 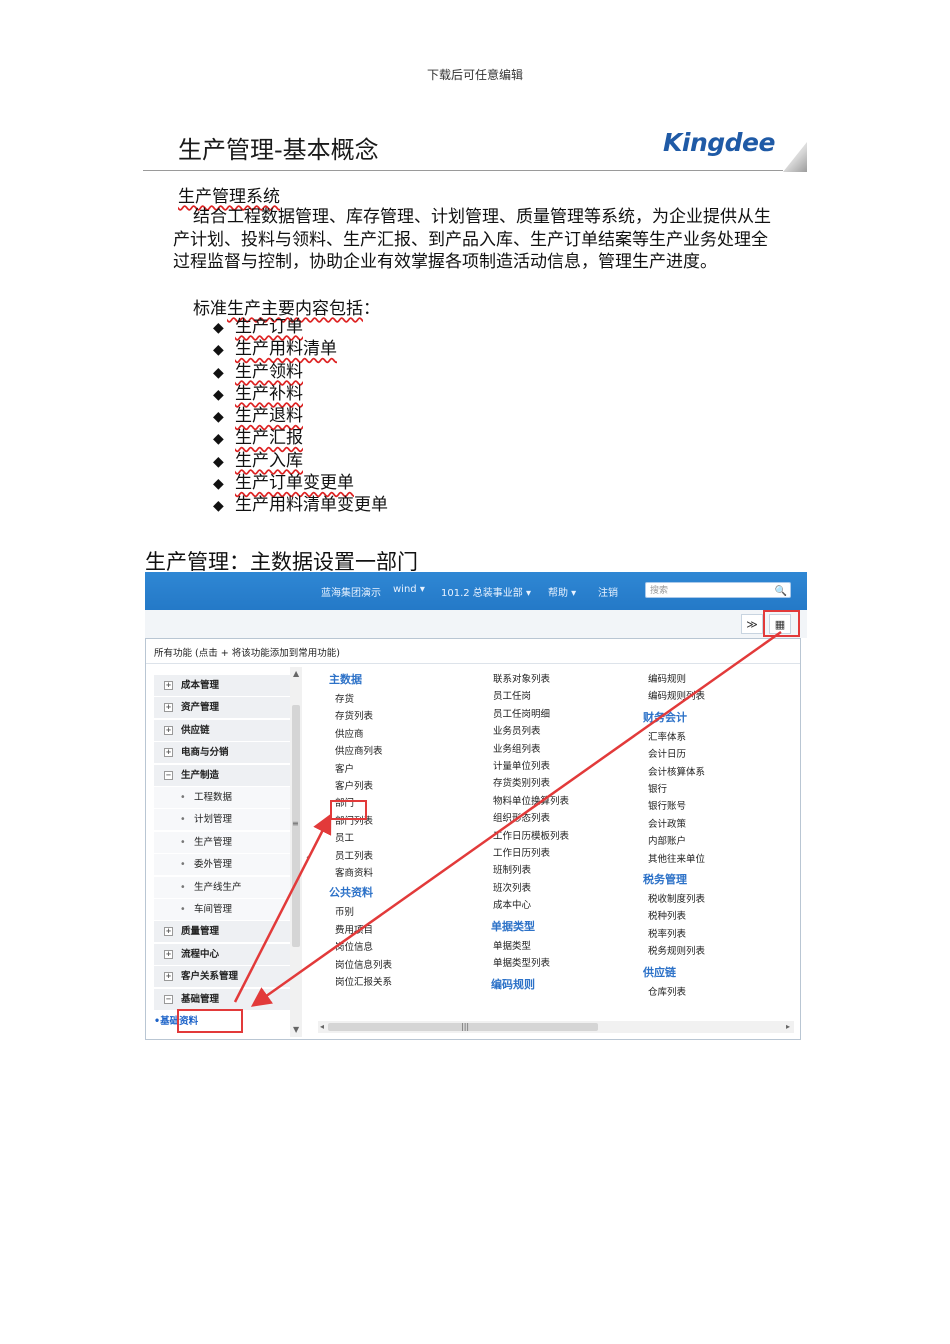 I want to click on bullet-item: ◆ 生产补料, so click(x=300, y=394).